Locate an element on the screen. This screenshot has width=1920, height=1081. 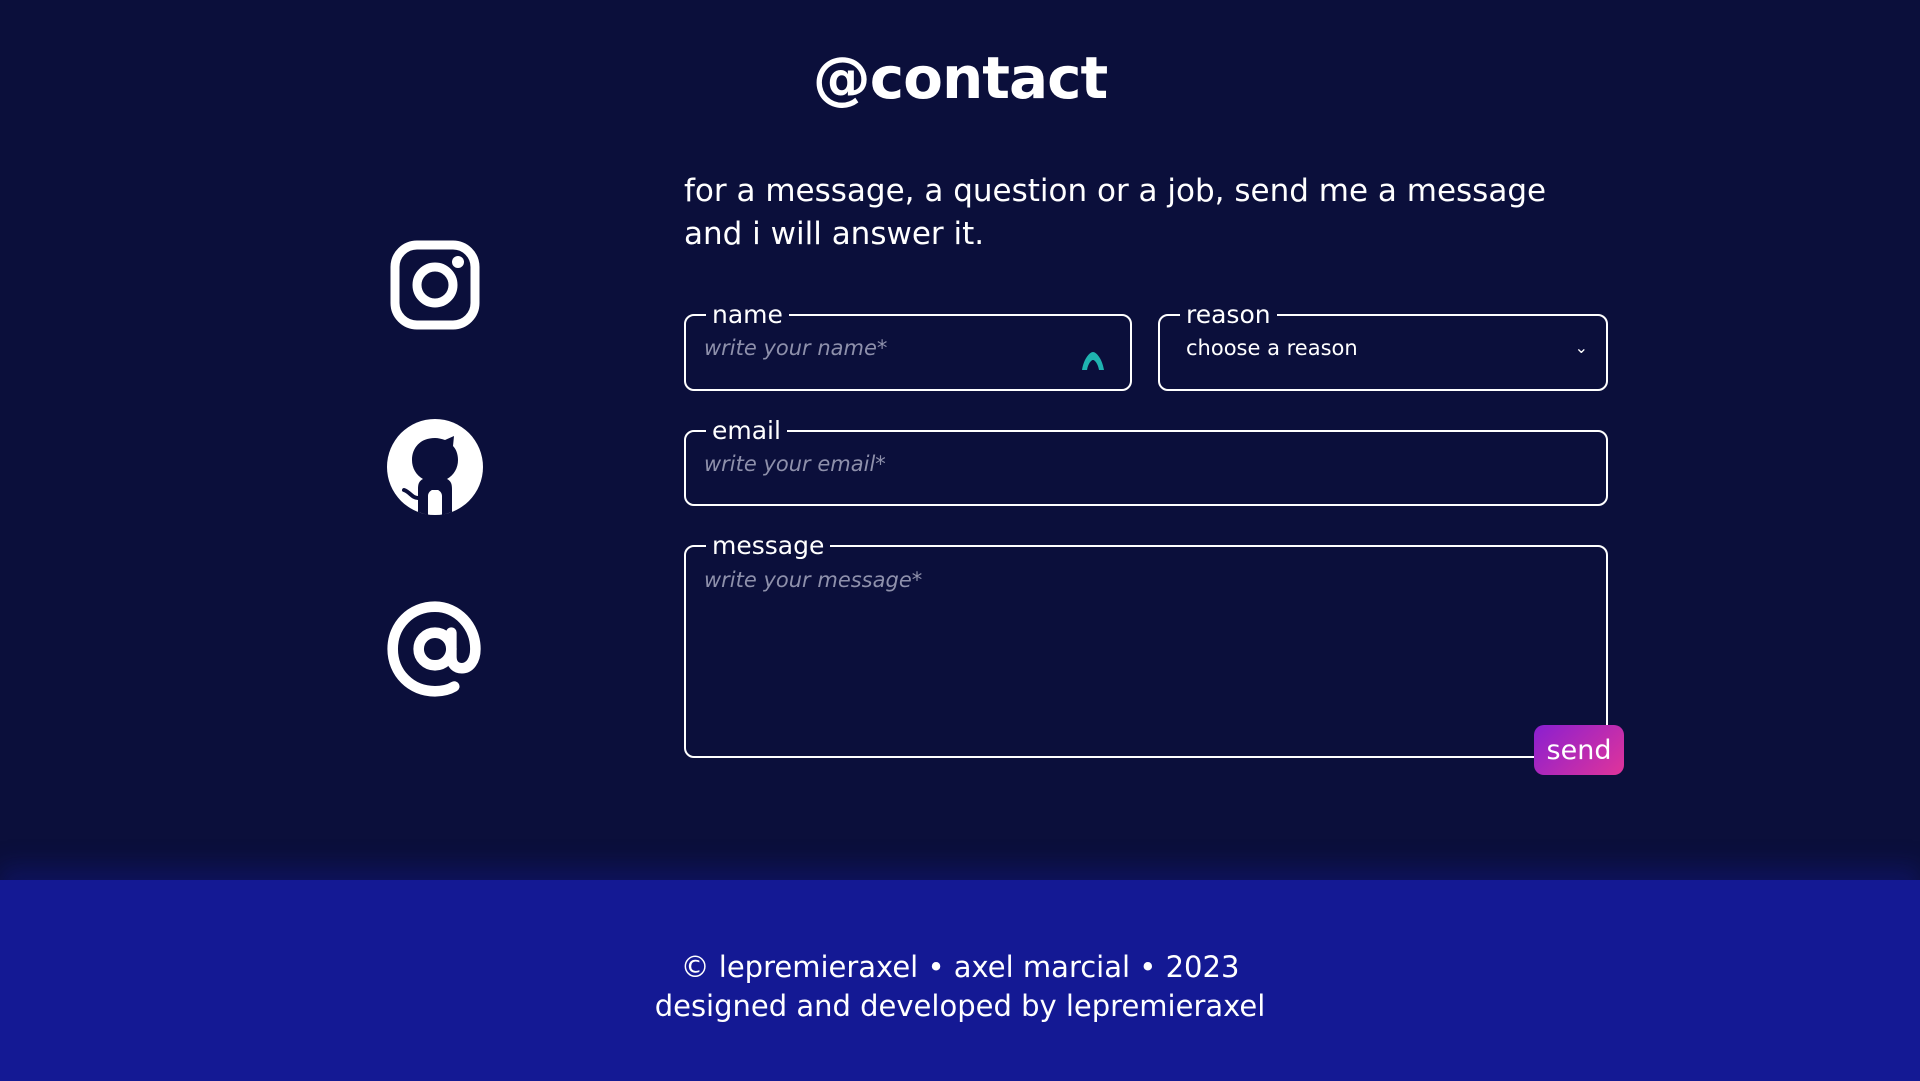
message-textarea is located at coordinates (1146, 646).